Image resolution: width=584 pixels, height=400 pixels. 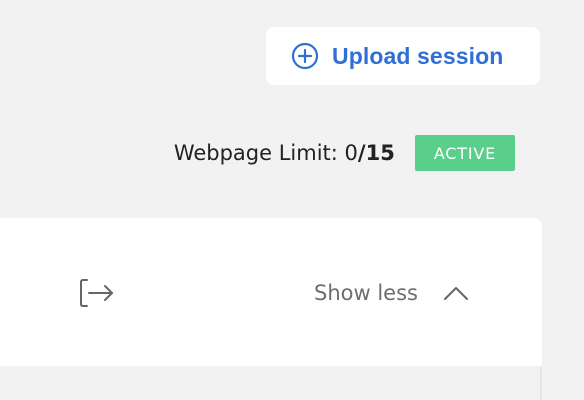 What do you see at coordinates (418, 55) in the screenshot?
I see `upload-session-label: Upload session` at bounding box center [418, 55].